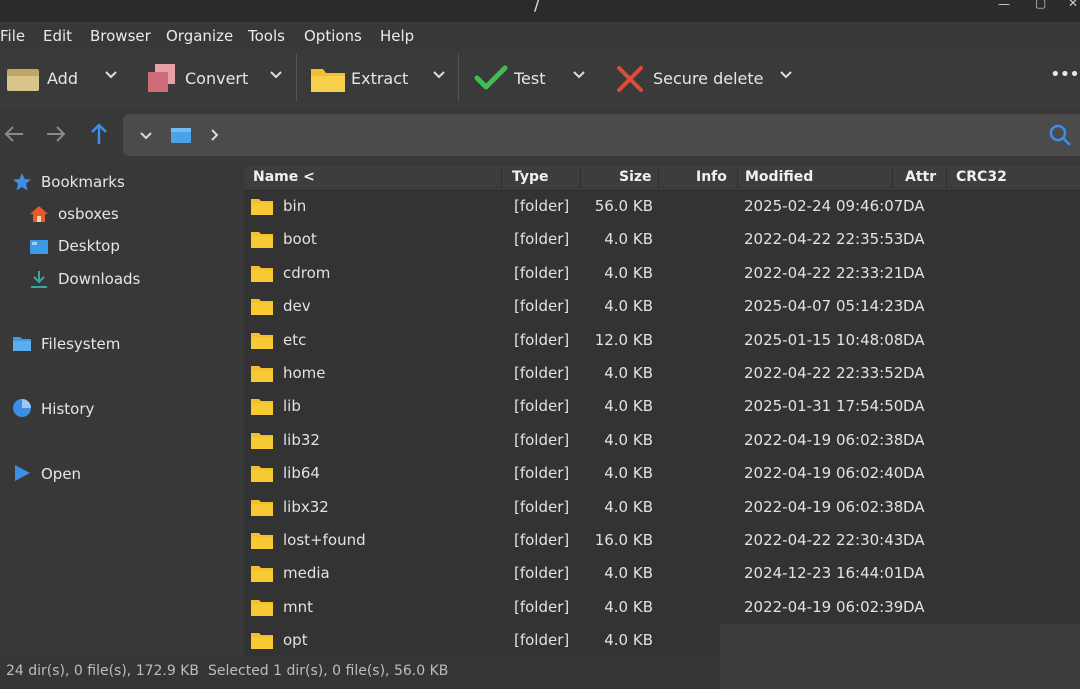  I want to click on table-row: media [folder] 4.0 KB 2024-12-23 16:44:01 DA, so click(662, 574).